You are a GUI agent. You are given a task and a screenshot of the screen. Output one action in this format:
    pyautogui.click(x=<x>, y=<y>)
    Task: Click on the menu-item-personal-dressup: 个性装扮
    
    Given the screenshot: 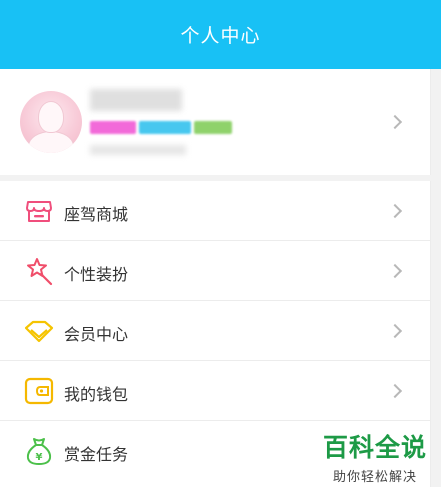 What is the action you would take?
    pyautogui.click(x=215, y=271)
    